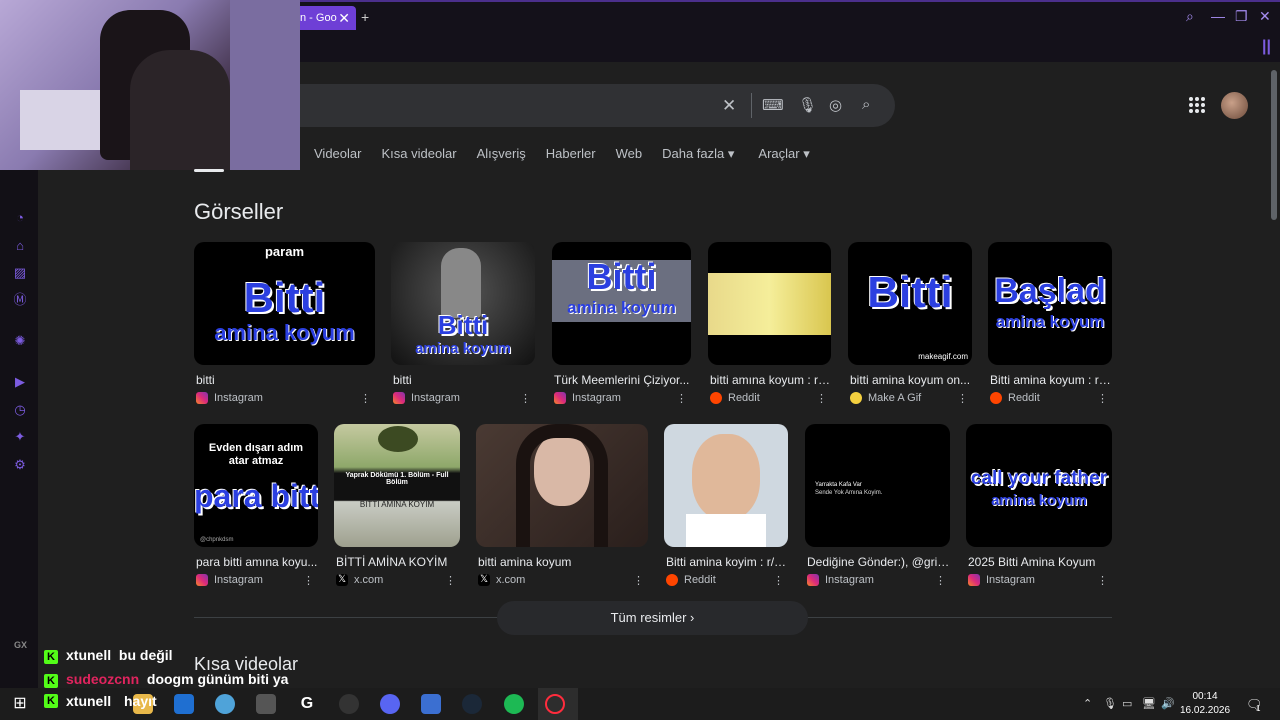 The image size is (1280, 720). Describe the element at coordinates (773, 105) in the screenshot. I see `keyboard-icon: ⌨` at that location.